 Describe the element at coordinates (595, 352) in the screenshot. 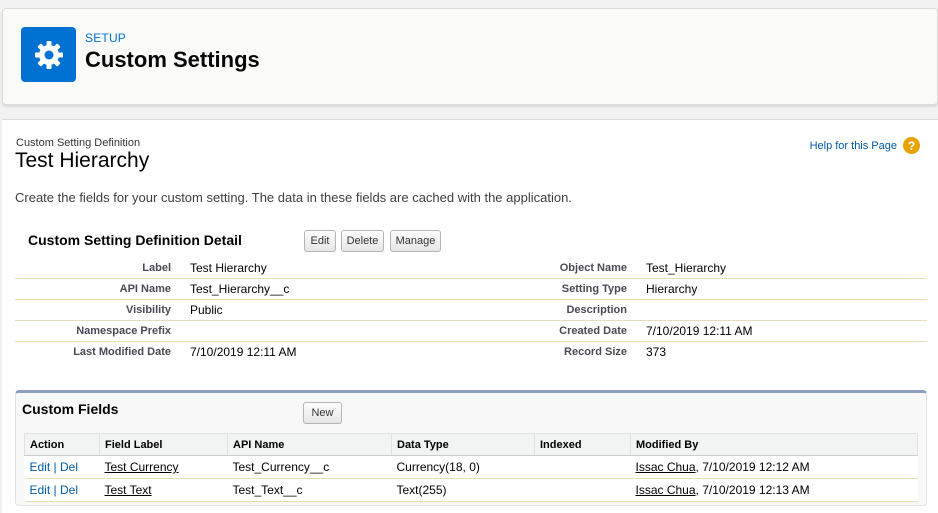

I see `field-label: Record Size` at that location.